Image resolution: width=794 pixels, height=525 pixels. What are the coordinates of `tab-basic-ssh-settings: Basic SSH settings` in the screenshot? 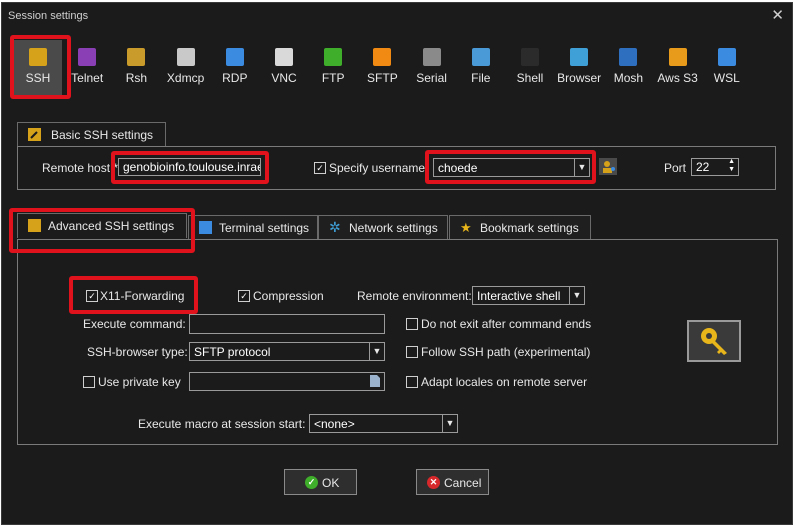 It's located at (91, 134).